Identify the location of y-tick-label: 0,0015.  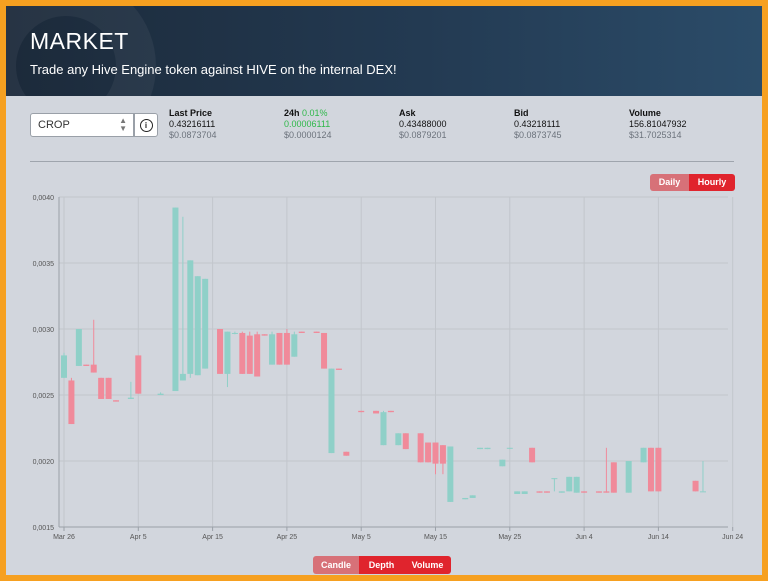
(44, 528).